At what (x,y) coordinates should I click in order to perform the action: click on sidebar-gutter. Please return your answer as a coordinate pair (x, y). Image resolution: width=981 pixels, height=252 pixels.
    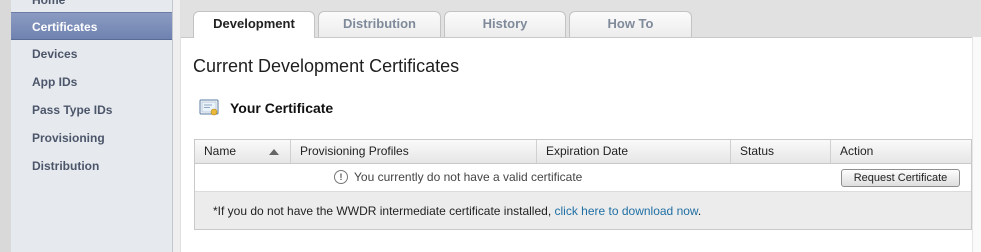
    Looking at the image, I should click on (177, 126).